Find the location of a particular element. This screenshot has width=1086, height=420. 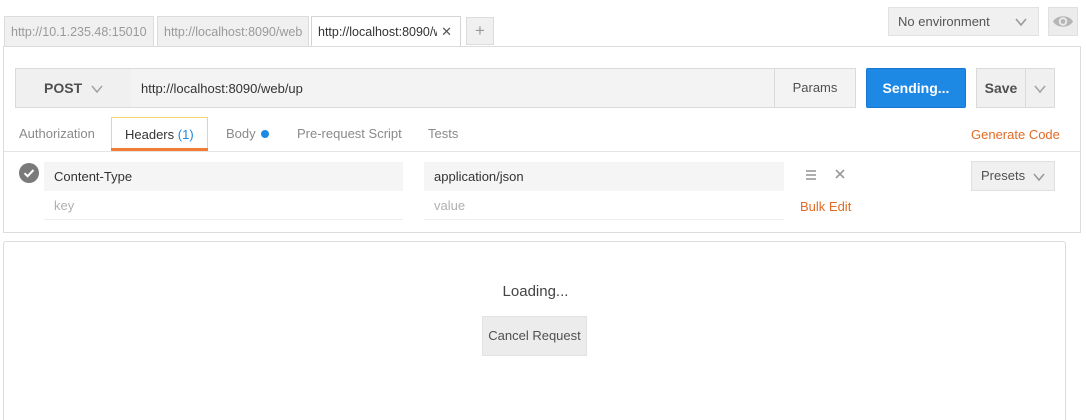

save-options-button is located at coordinates (1040, 88).